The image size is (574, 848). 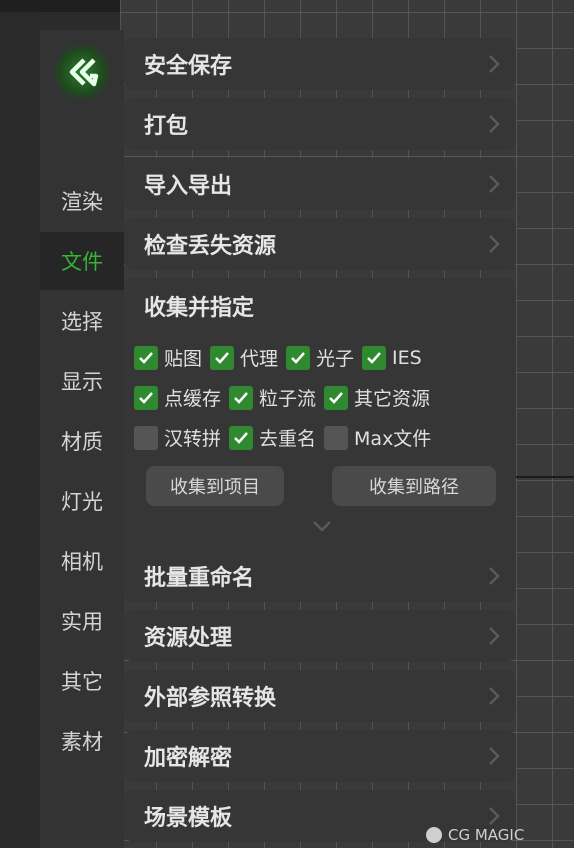 What do you see at coordinates (82, 261) in the screenshot?
I see `sidebar-item-file: 文件` at bounding box center [82, 261].